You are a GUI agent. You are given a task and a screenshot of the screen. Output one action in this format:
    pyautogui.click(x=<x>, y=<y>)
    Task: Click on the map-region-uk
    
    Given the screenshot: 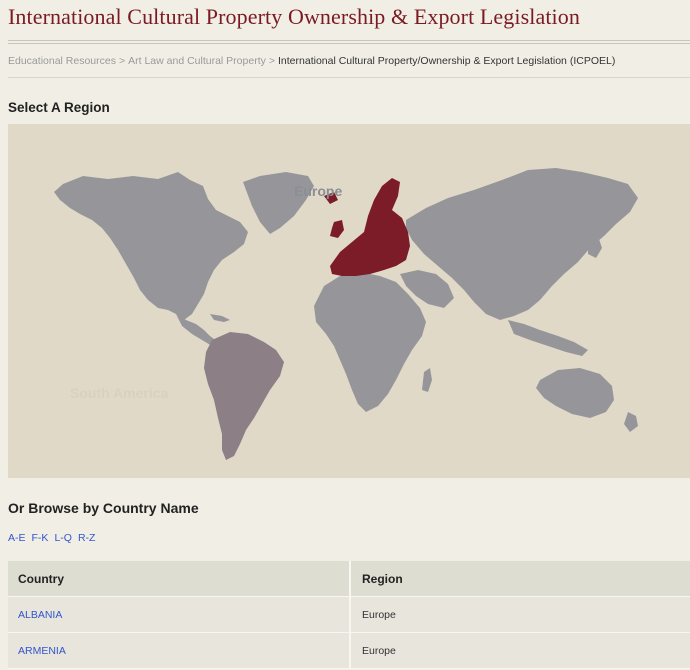 What is the action you would take?
    pyautogui.click(x=337, y=229)
    